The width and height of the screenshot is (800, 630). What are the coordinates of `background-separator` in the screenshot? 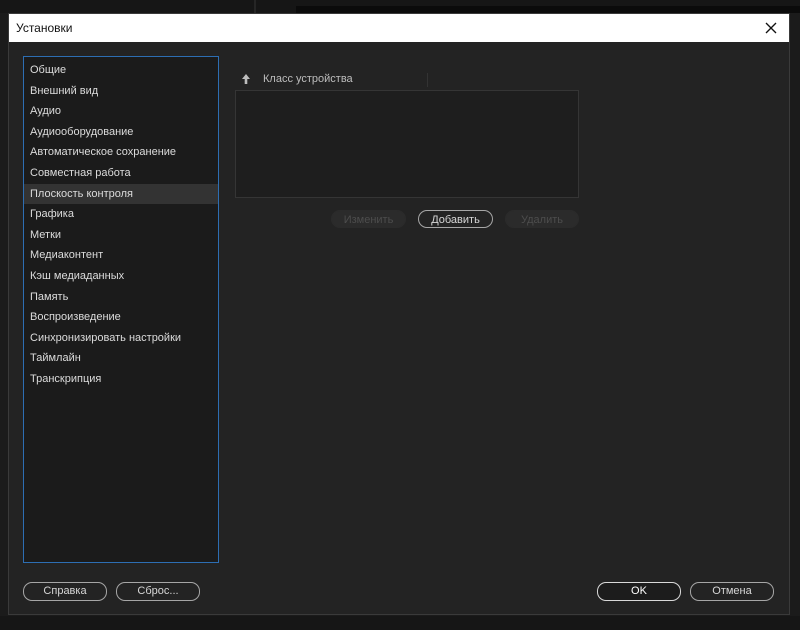 It's located at (255, 6).